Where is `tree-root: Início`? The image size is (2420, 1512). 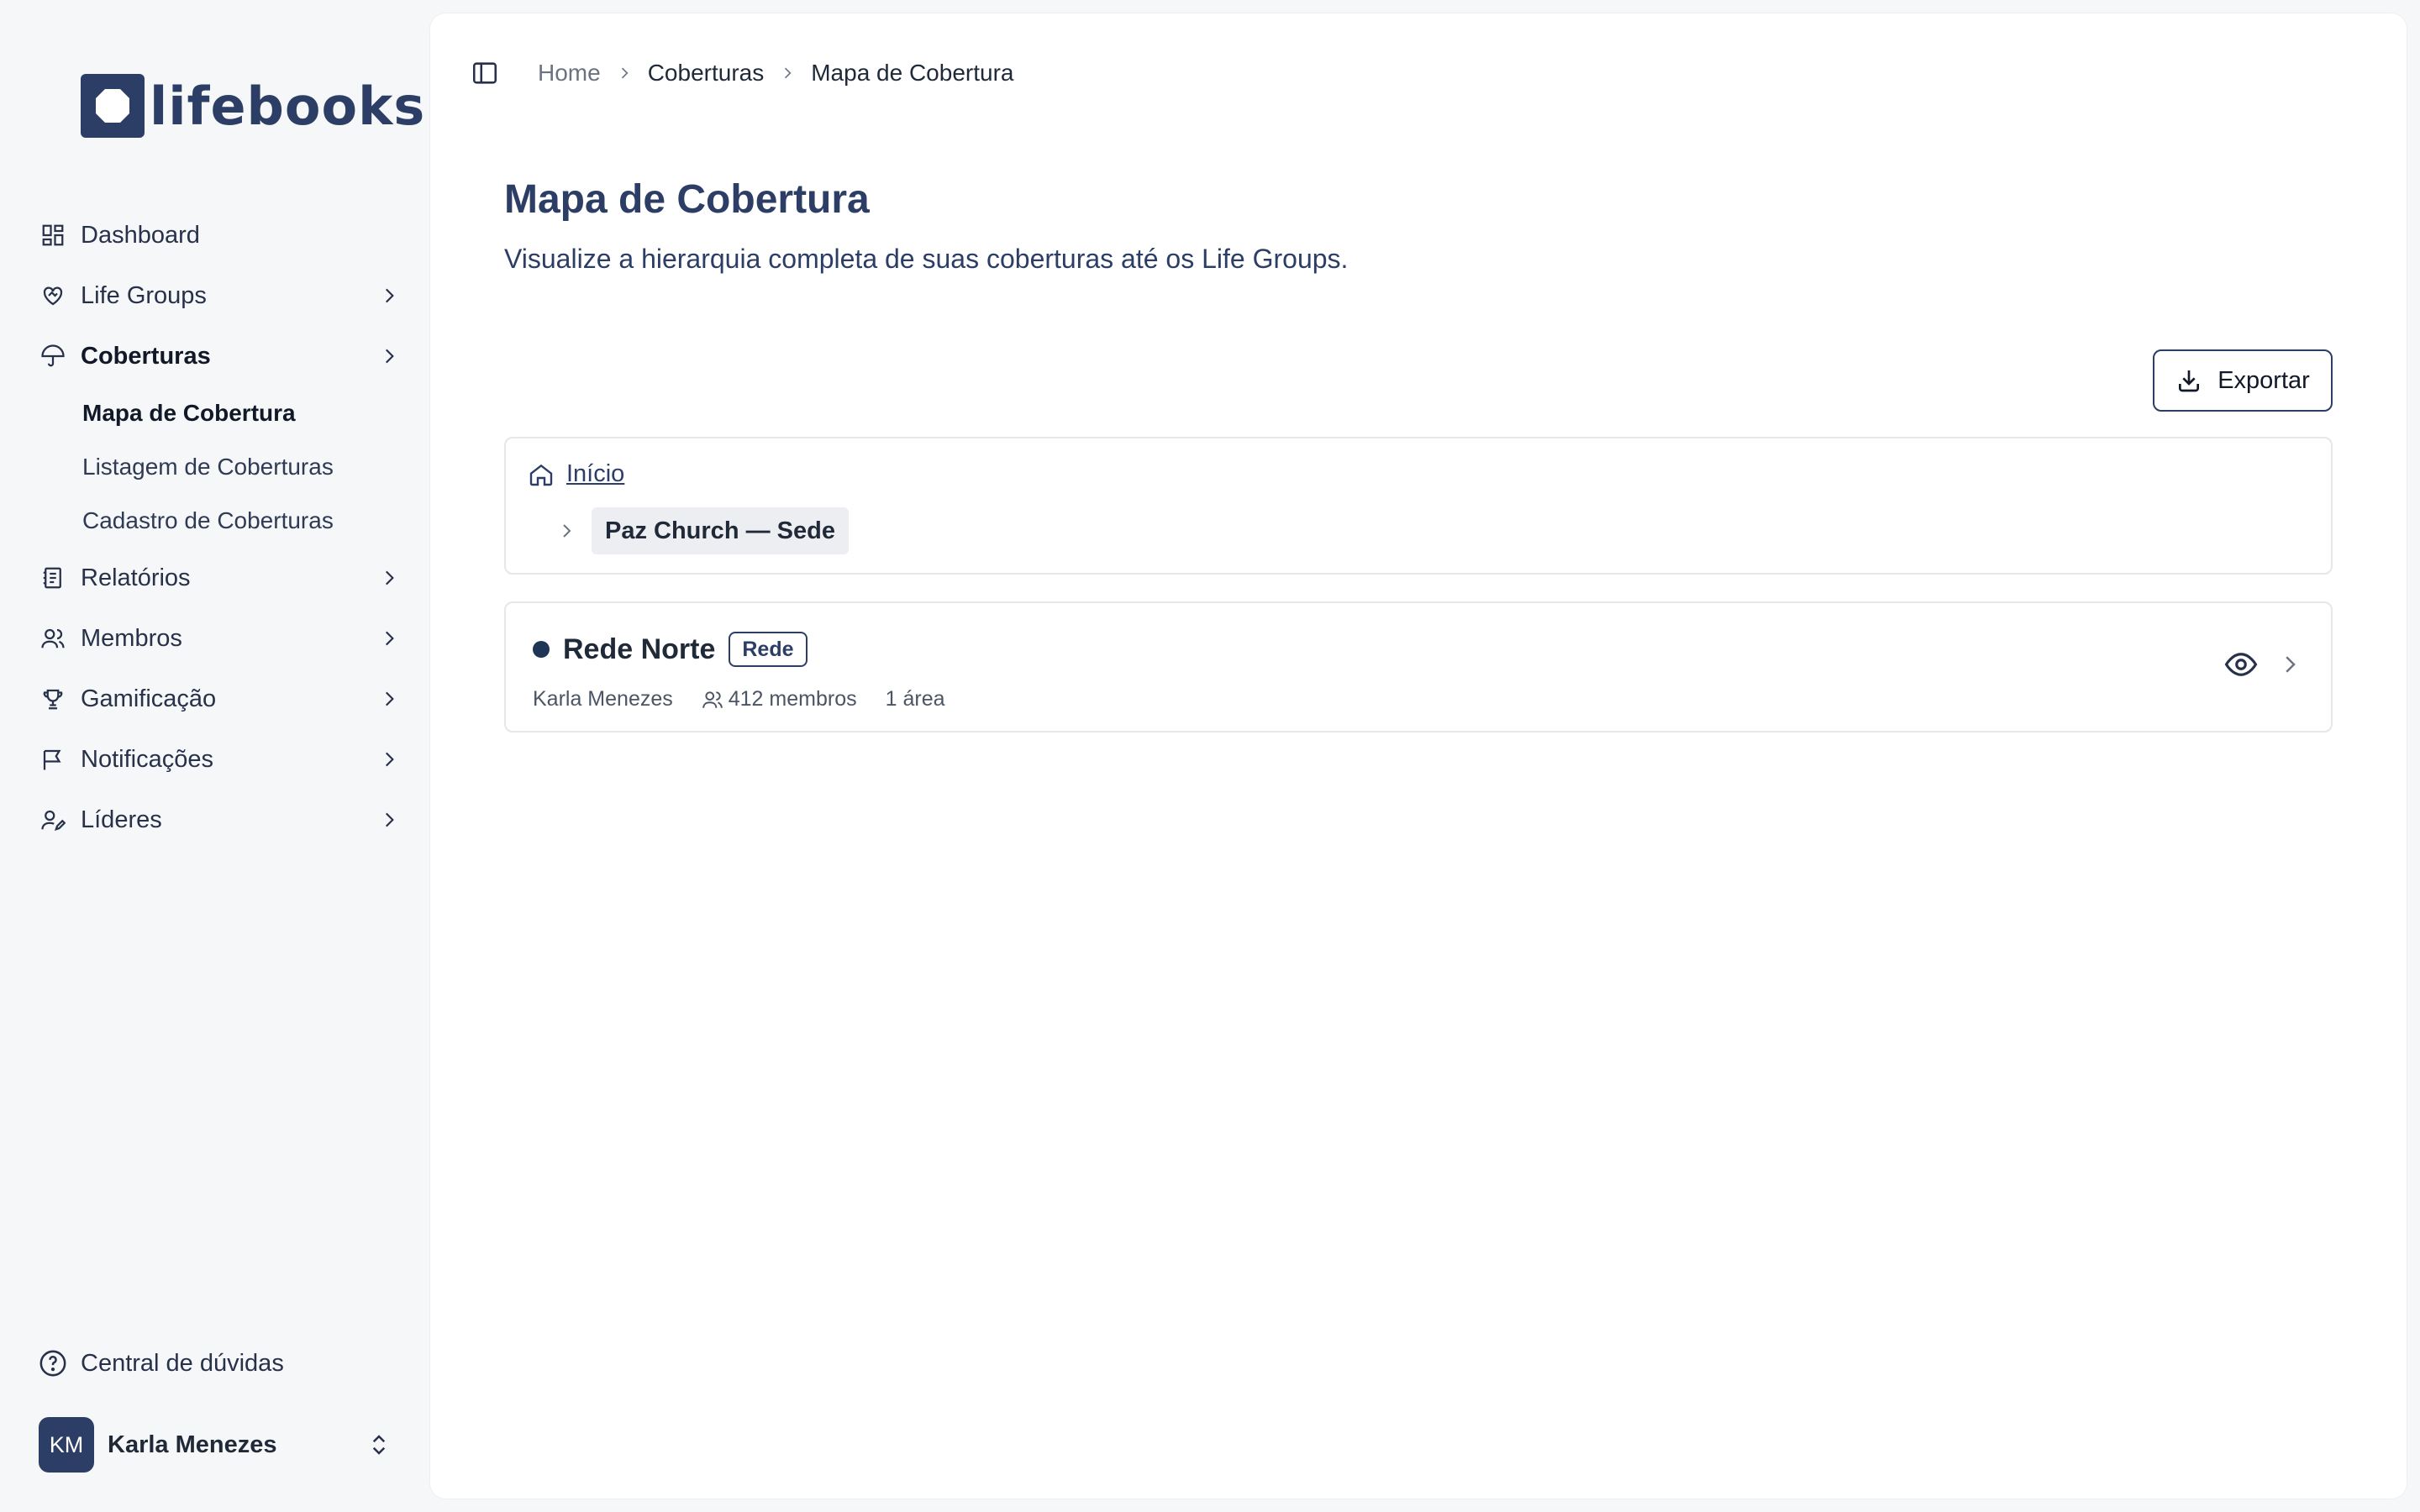
tree-root: Início is located at coordinates (576, 474).